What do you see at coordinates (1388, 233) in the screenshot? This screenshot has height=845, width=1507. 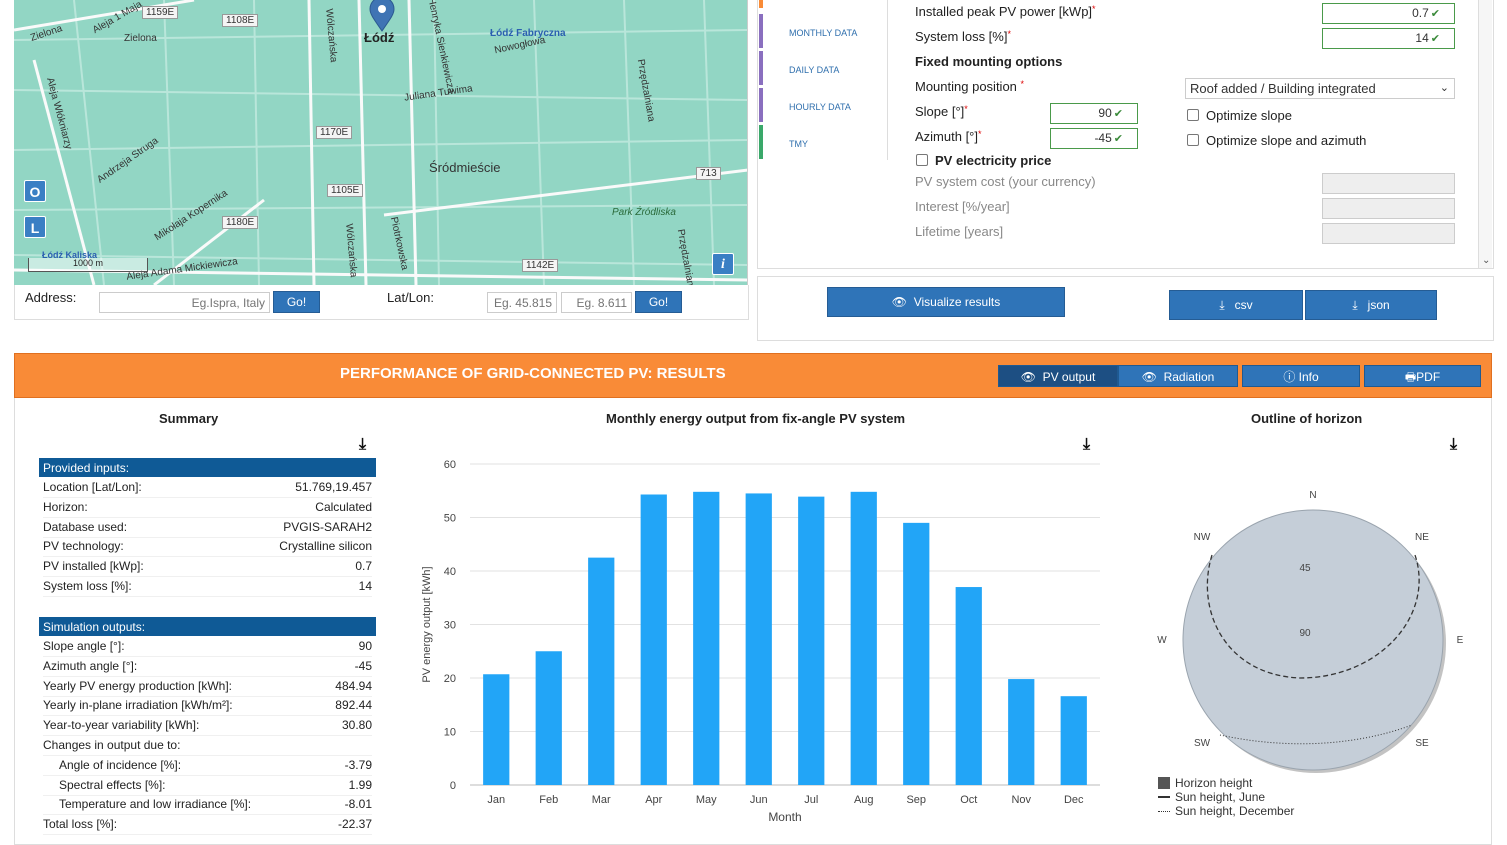 I see `lifetime-input` at bounding box center [1388, 233].